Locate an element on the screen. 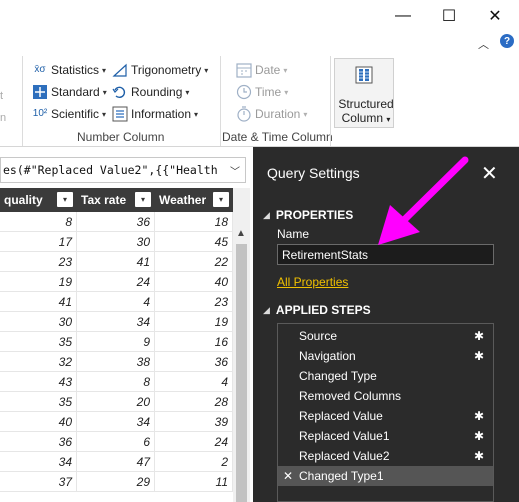  table-cell: 32 is located at coordinates (38, 362).